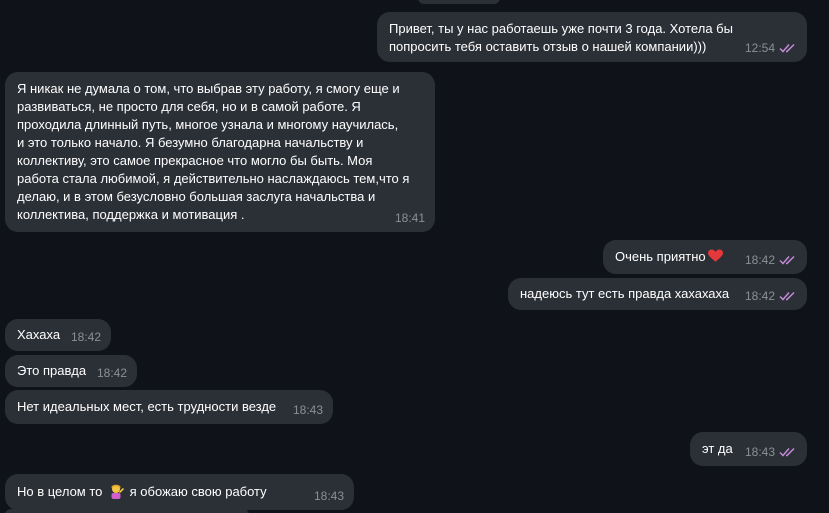  Describe the element at coordinates (71, 371) in the screenshot. I see `message-incoming: Это правда 18:42` at that location.